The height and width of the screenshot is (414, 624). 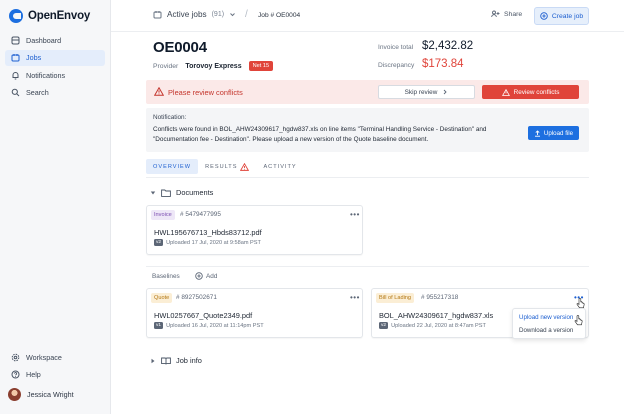 What do you see at coordinates (212, 276) in the screenshot?
I see `add-label: Add` at bounding box center [212, 276].